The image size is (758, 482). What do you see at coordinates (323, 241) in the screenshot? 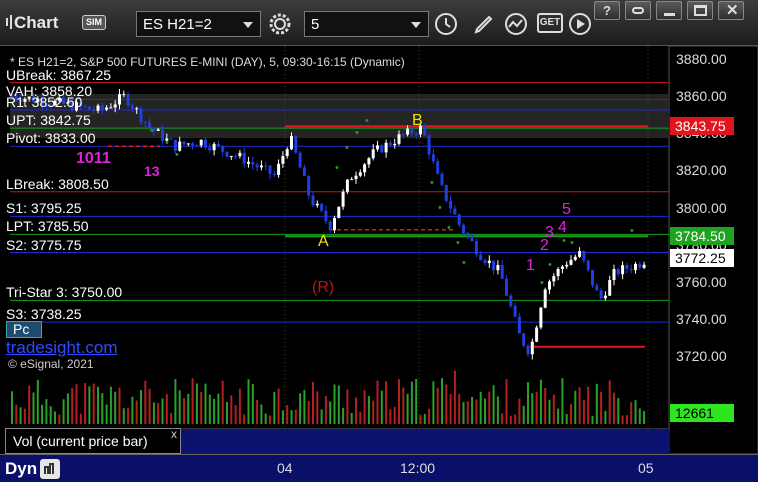
I see `annotation-a: A` at bounding box center [323, 241].